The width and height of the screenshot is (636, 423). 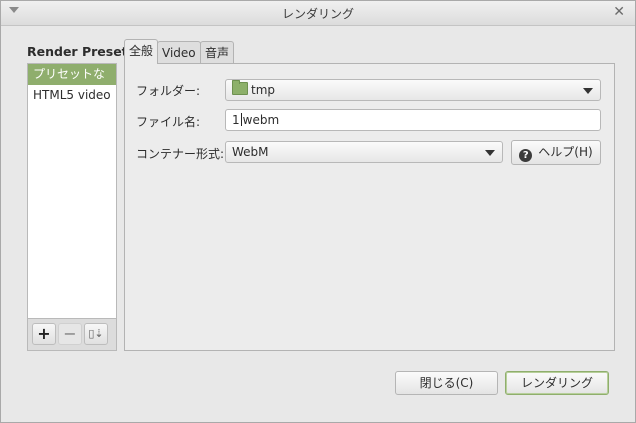 I want to click on import-preset-button: ▯⇣, so click(x=96, y=334).